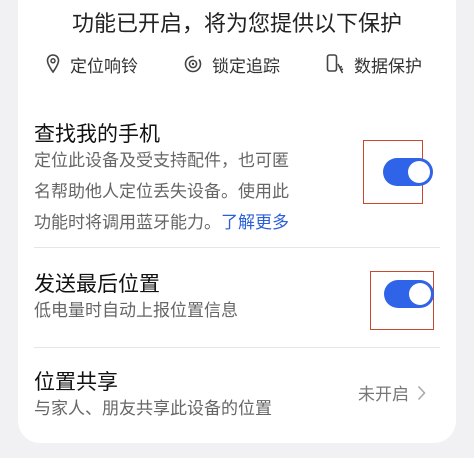  I want to click on feature-locate-ring: 定位响铃, so click(92, 64).